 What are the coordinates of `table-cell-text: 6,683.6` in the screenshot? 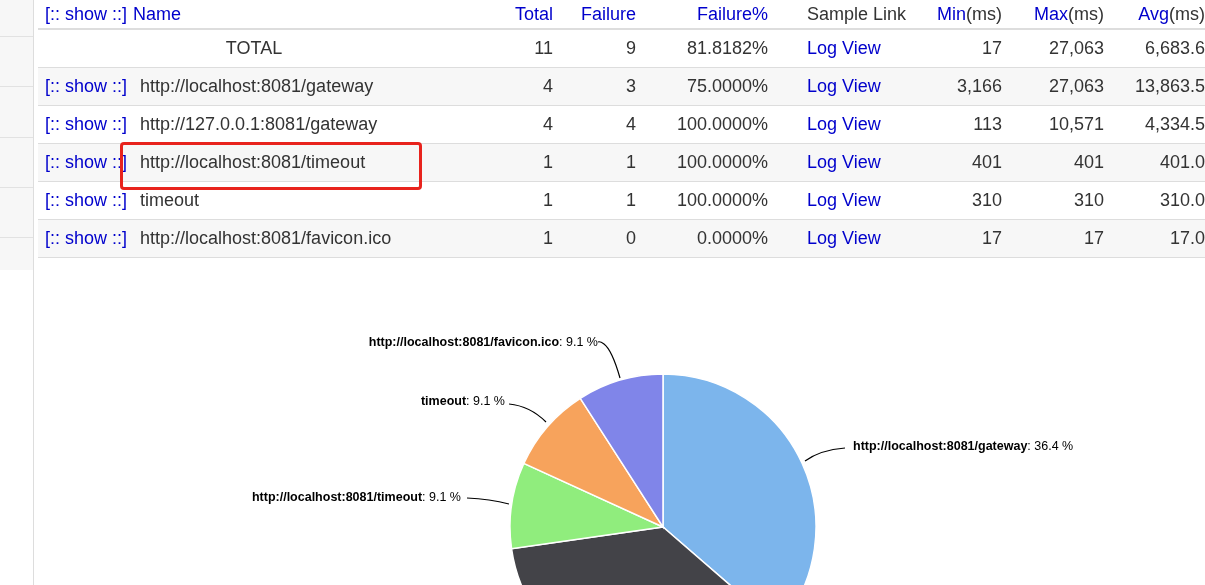 It's located at (1174, 48).